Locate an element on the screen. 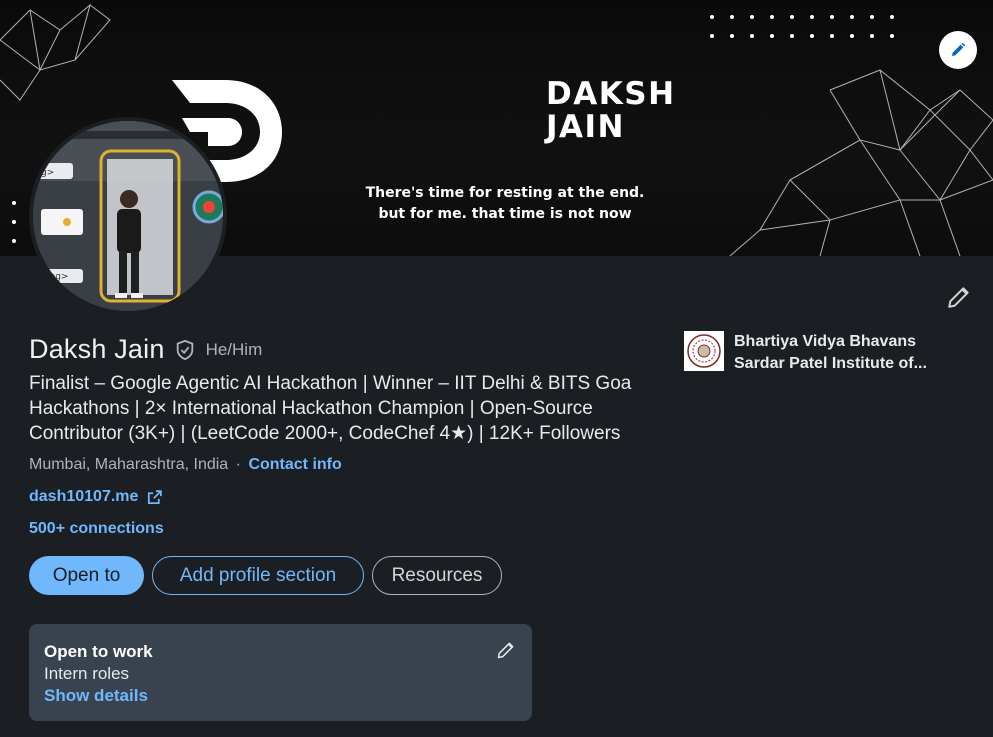 Image resolution: width=993 pixels, height=737 pixels. school-seal-icon is located at coordinates (704, 351).